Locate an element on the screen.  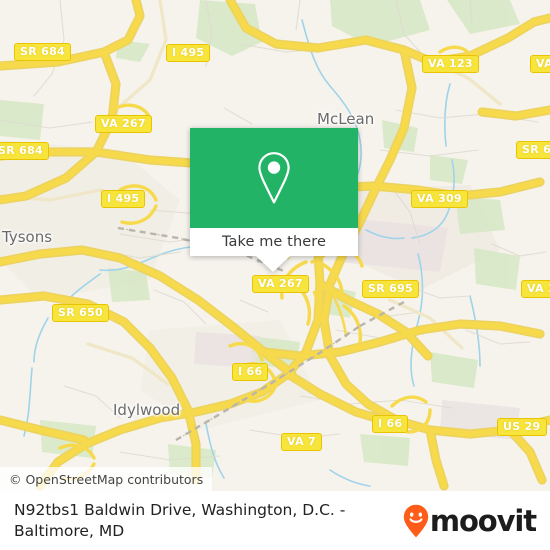
road-shield-i-66-west: I 66 is located at coordinates (250, 372).